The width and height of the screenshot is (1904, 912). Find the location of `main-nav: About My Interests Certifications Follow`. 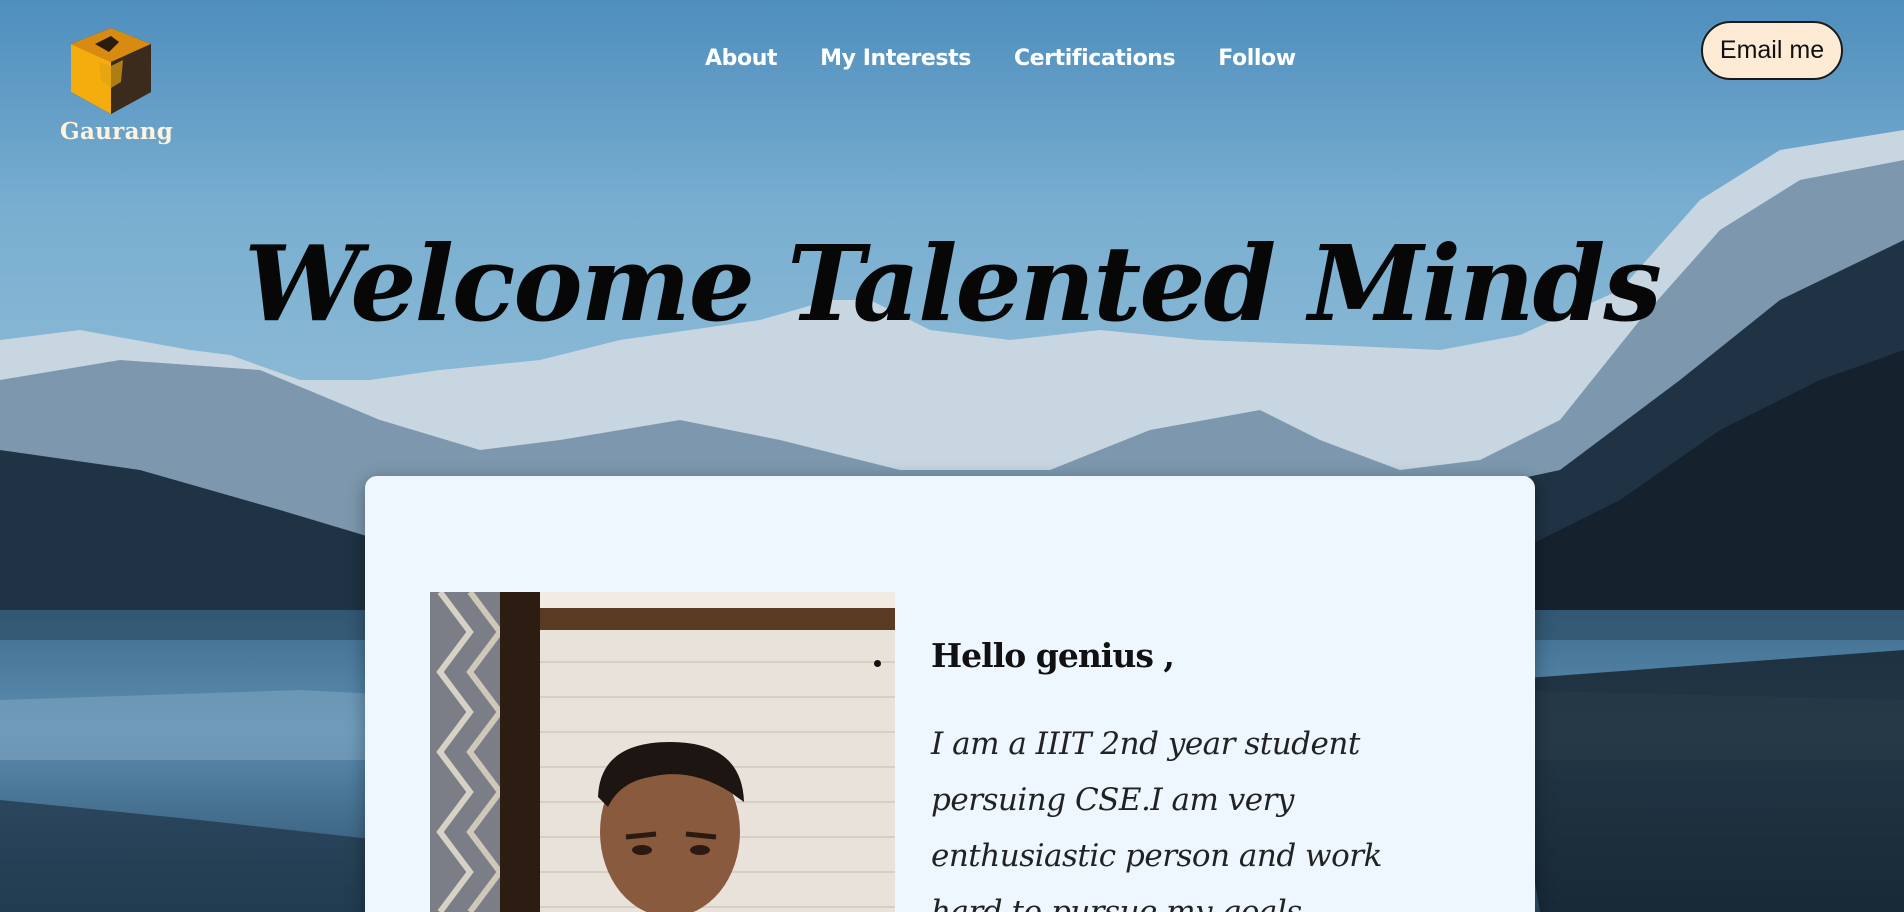

main-nav: About My Interests Certifications Follow is located at coordinates (1000, 58).